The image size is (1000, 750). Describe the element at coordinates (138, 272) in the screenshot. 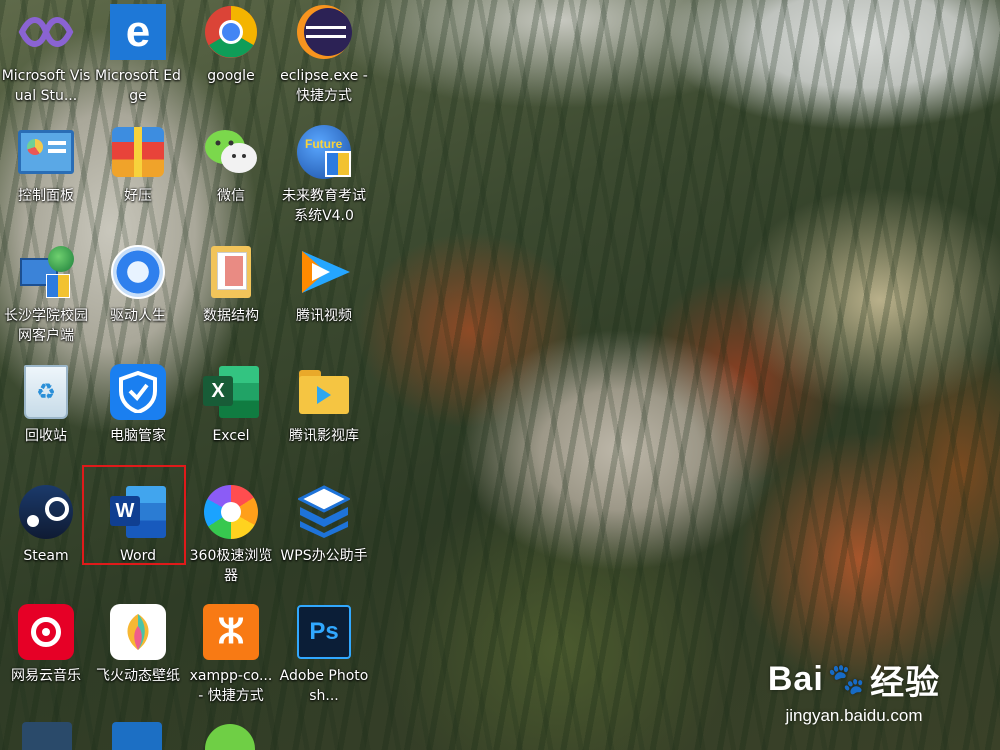

I see `driver-gear-icon` at that location.